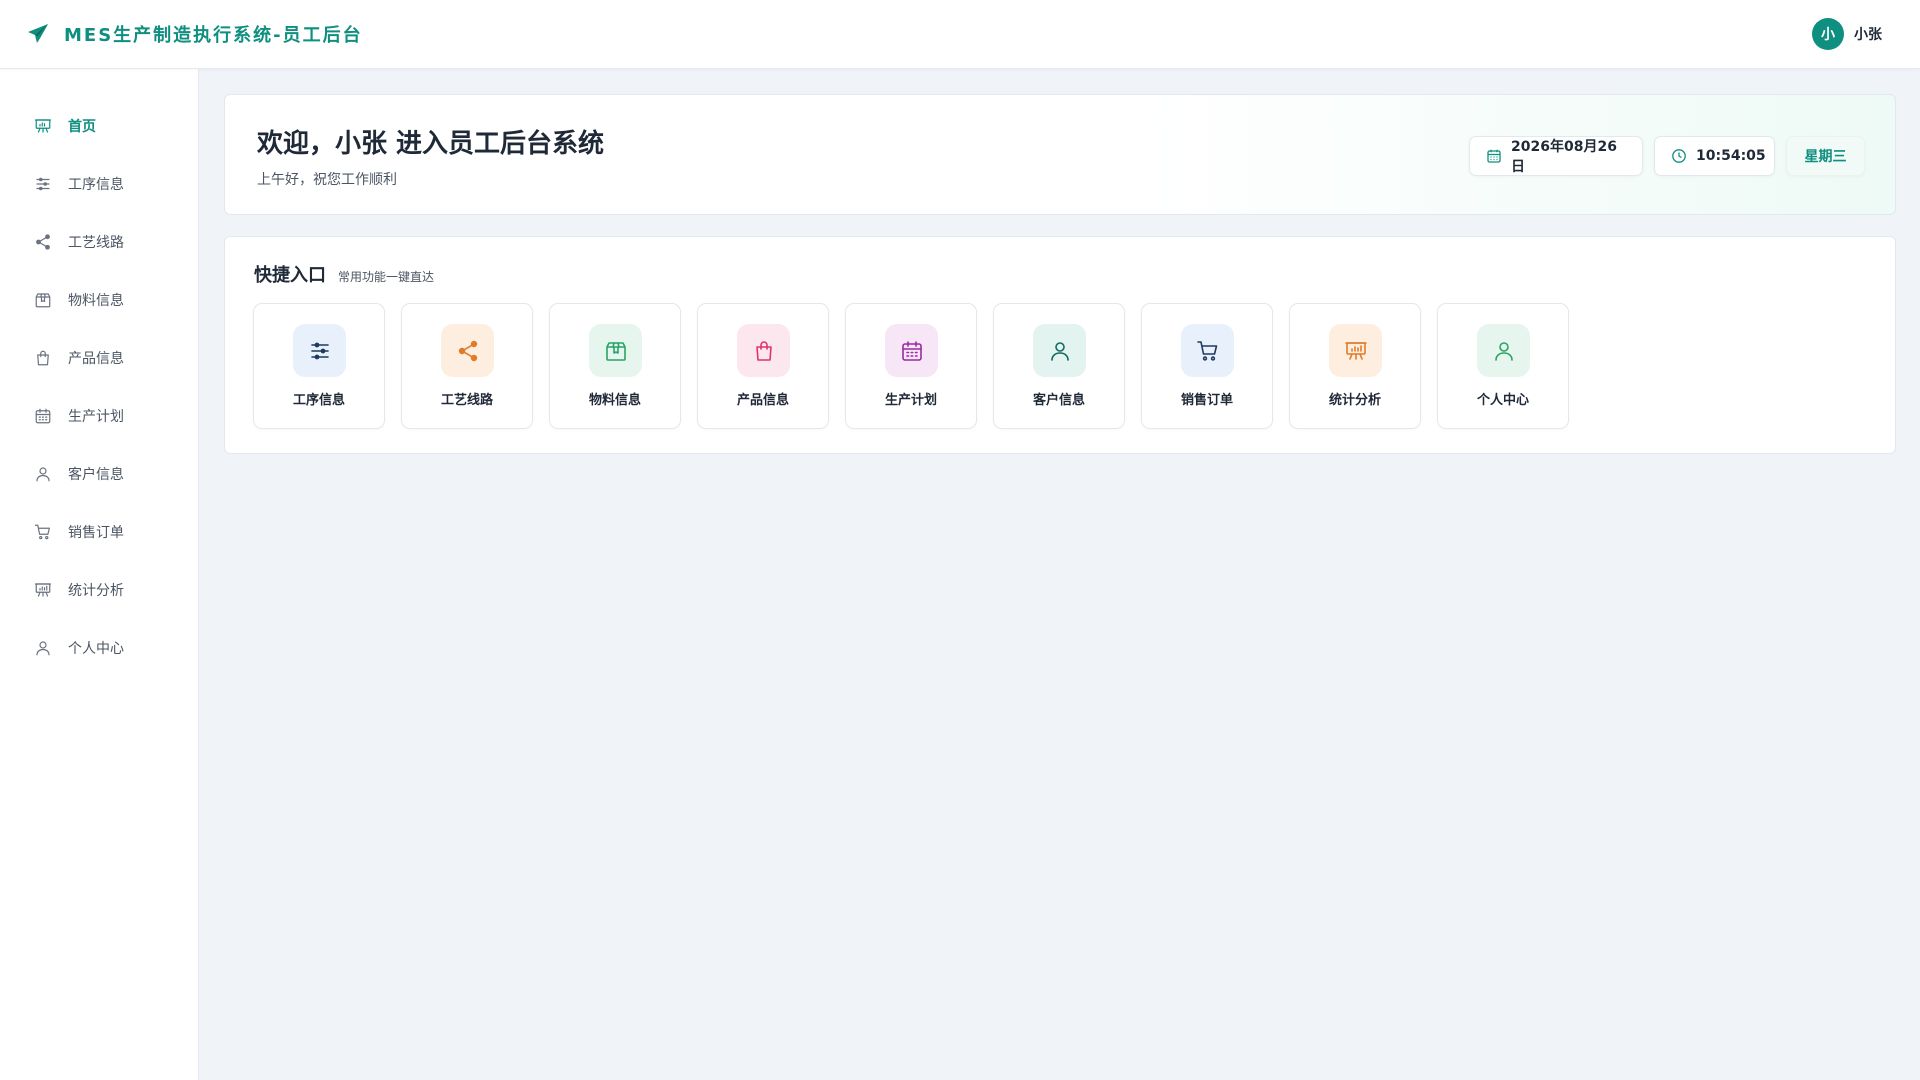 This screenshot has width=1920, height=1080. What do you see at coordinates (213, 35) in the screenshot?
I see `app-title: MES生产制造执行系统-员工后台` at bounding box center [213, 35].